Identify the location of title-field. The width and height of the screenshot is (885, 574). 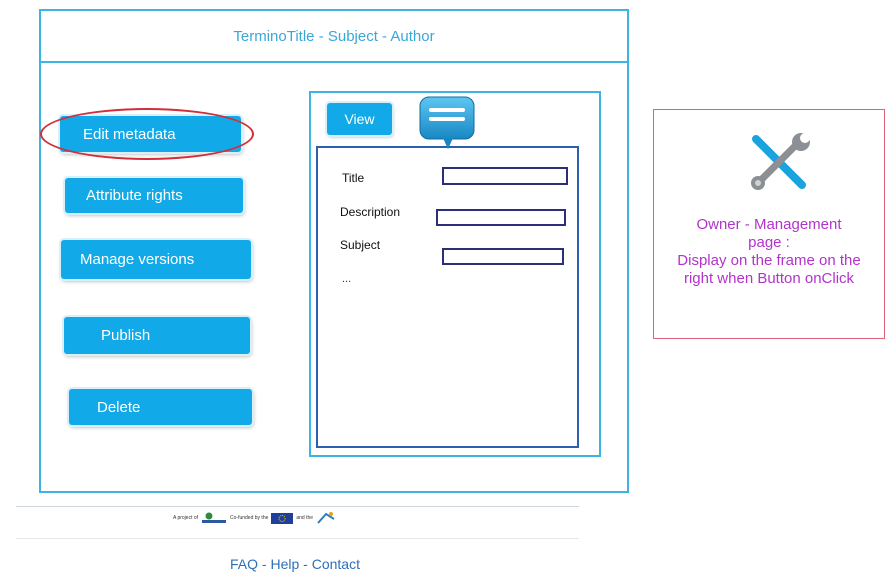
(505, 176).